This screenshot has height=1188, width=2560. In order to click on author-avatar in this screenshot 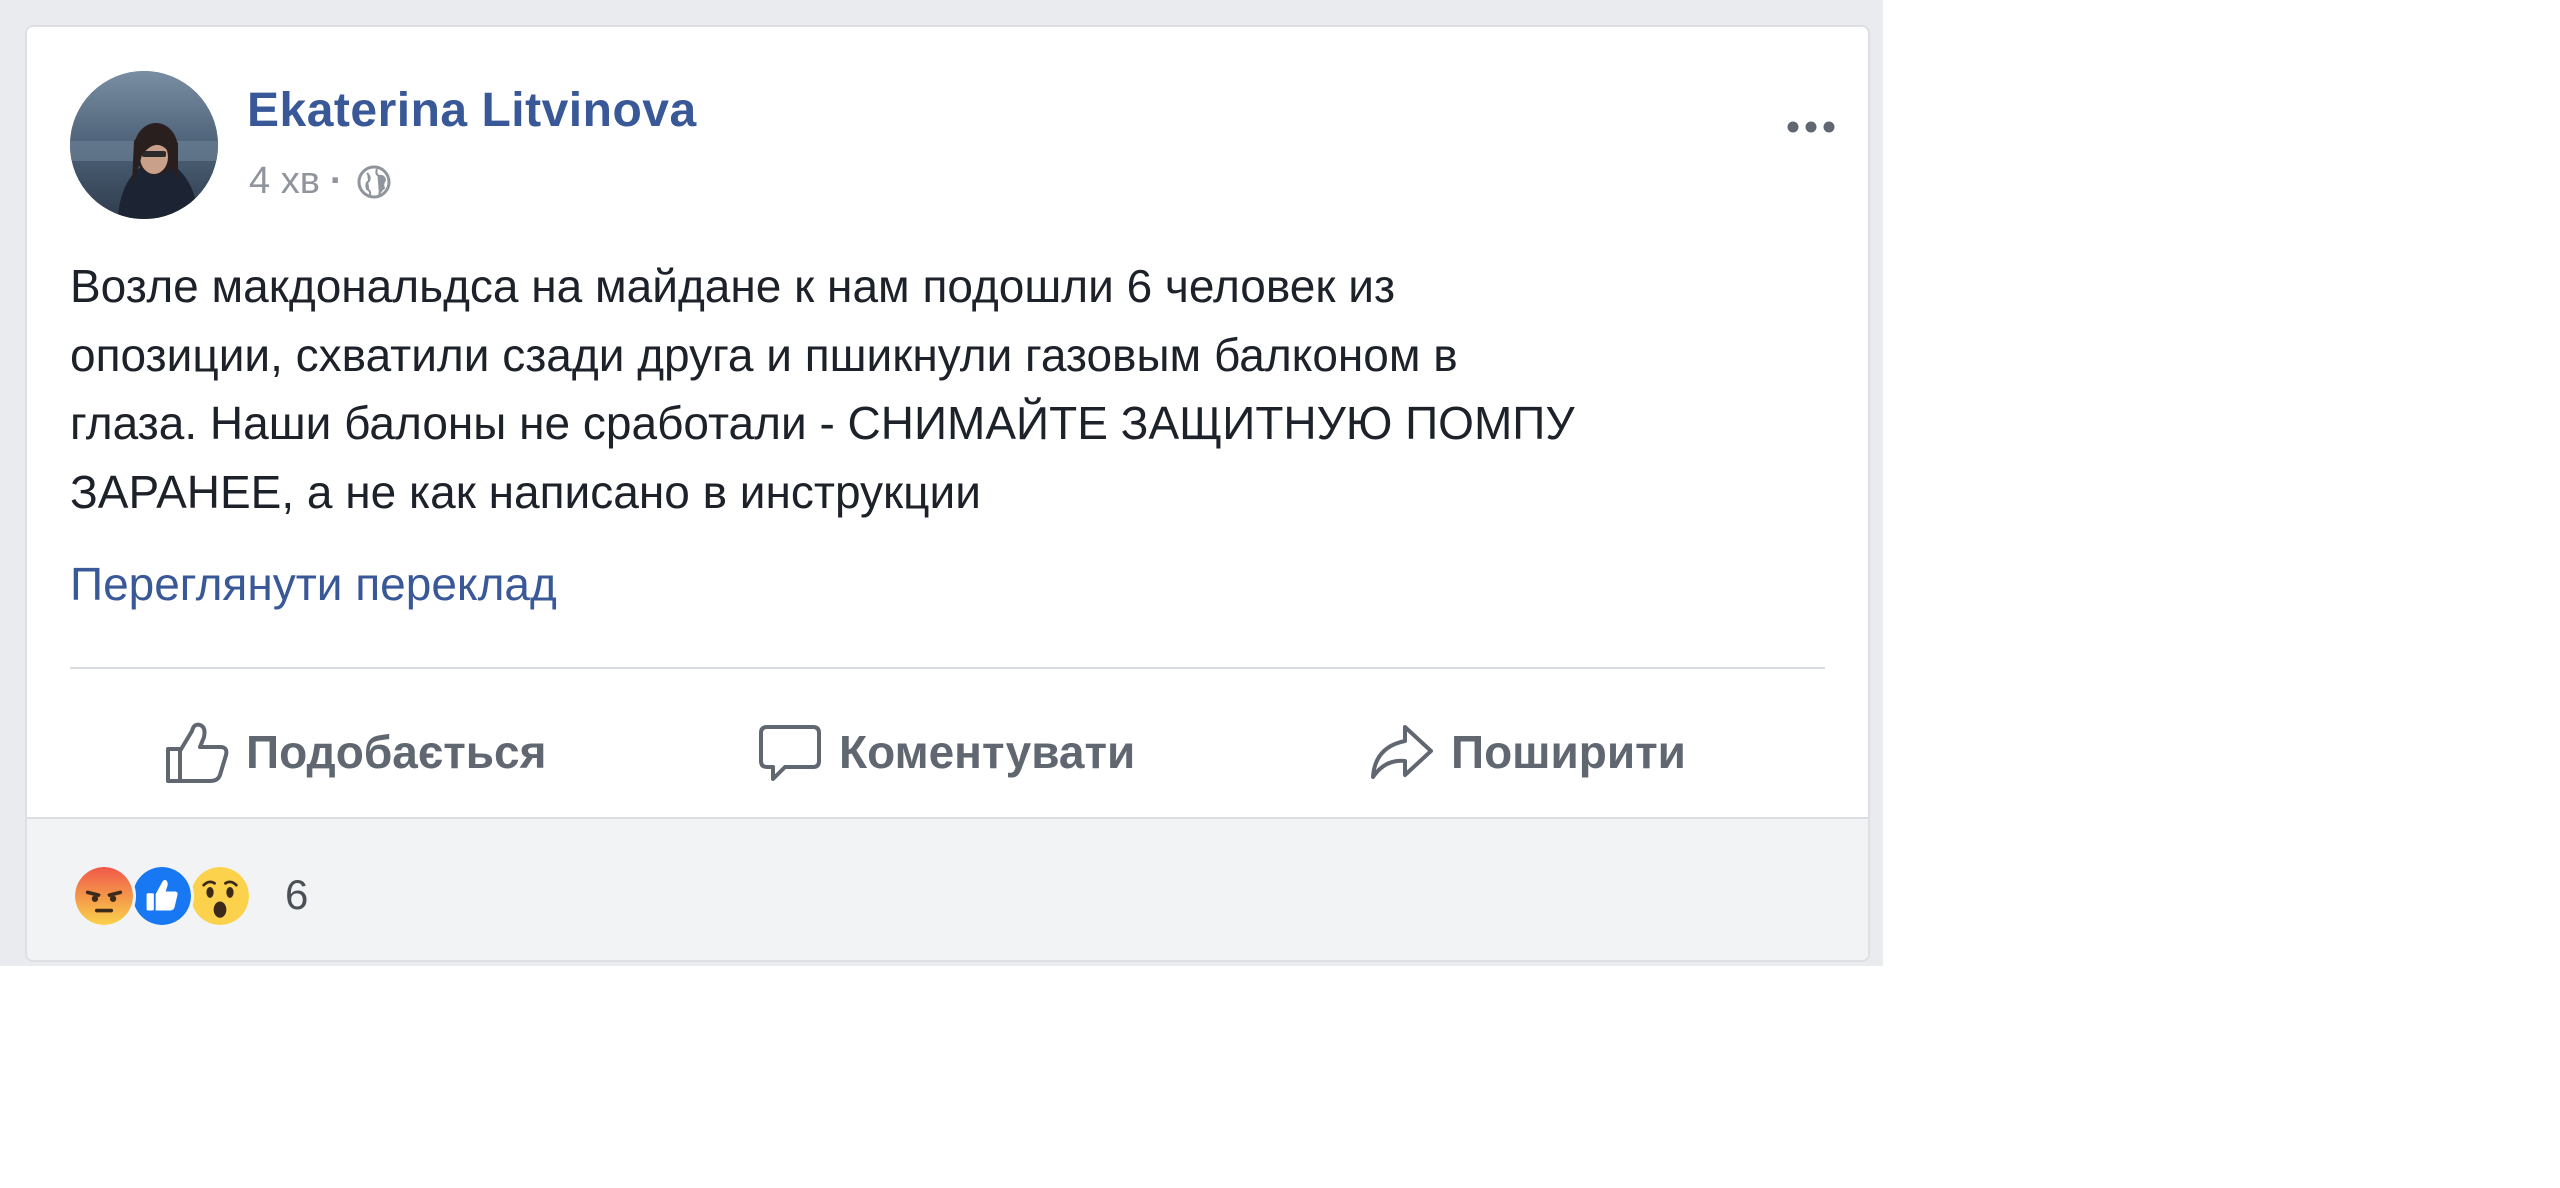, I will do `click(144, 145)`.